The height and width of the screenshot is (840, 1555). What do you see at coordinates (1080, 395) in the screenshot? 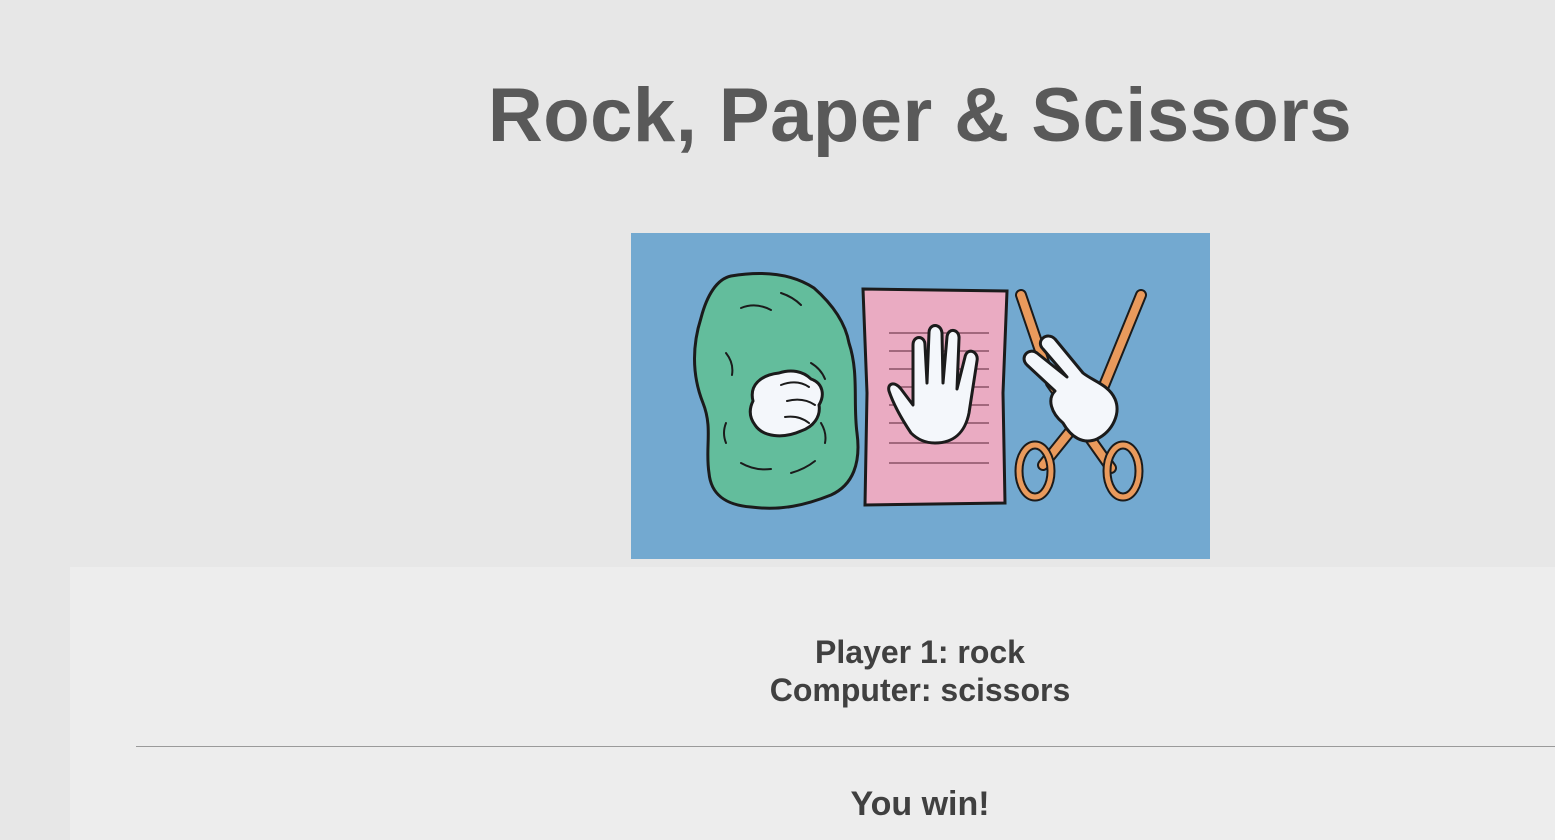
I see `scissors-icon` at bounding box center [1080, 395].